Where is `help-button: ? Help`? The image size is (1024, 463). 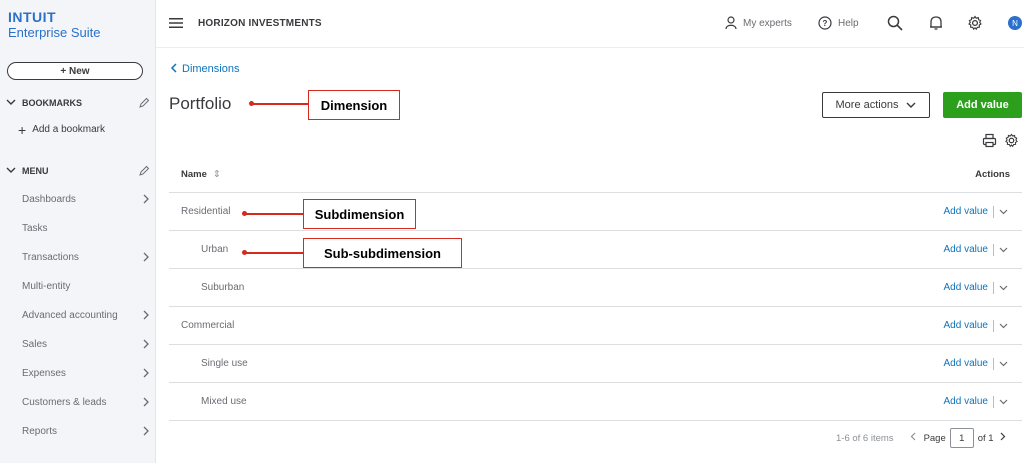
help-button: ? Help is located at coordinates (838, 23).